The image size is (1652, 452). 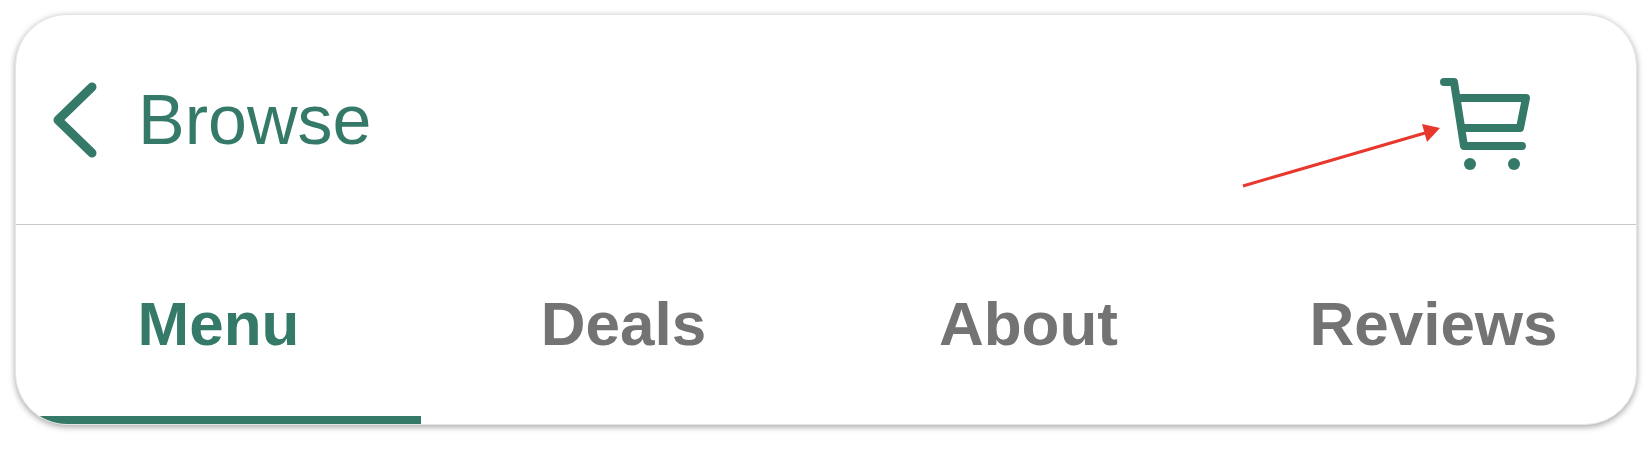 I want to click on tab: About, so click(x=1028, y=324).